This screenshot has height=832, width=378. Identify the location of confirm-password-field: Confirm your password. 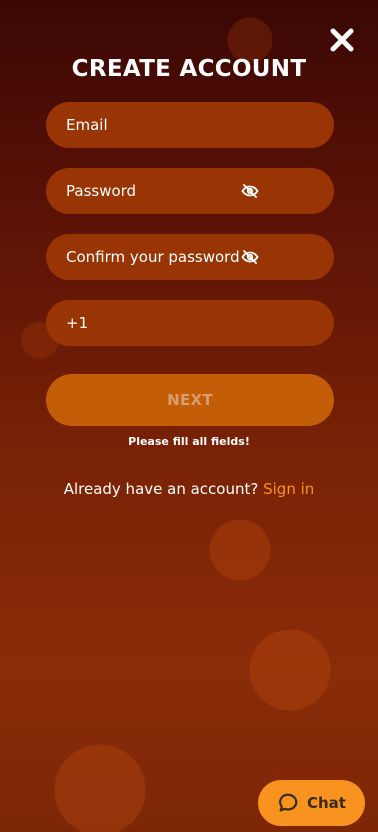
(190, 257).